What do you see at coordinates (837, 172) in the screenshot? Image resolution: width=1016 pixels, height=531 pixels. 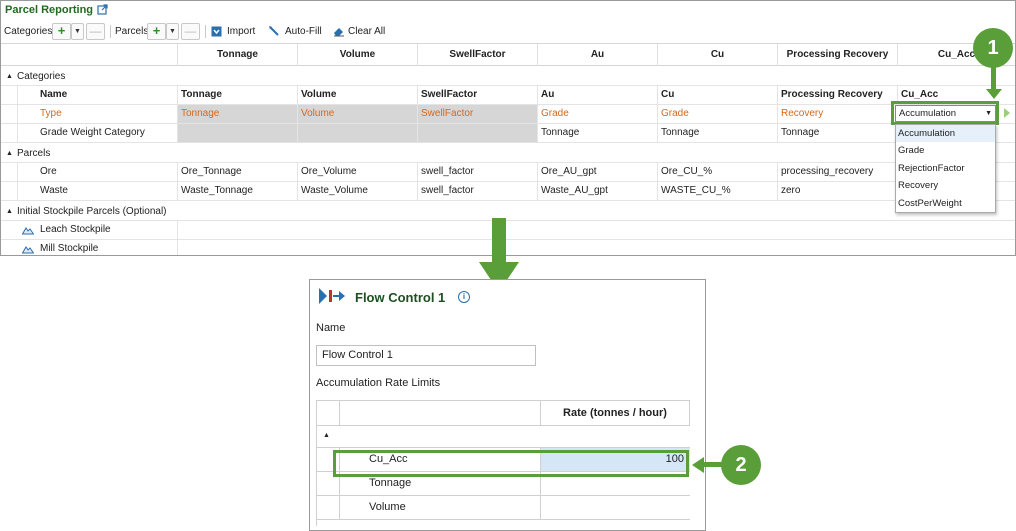 I see `parcel-cell: processing_recovery` at bounding box center [837, 172].